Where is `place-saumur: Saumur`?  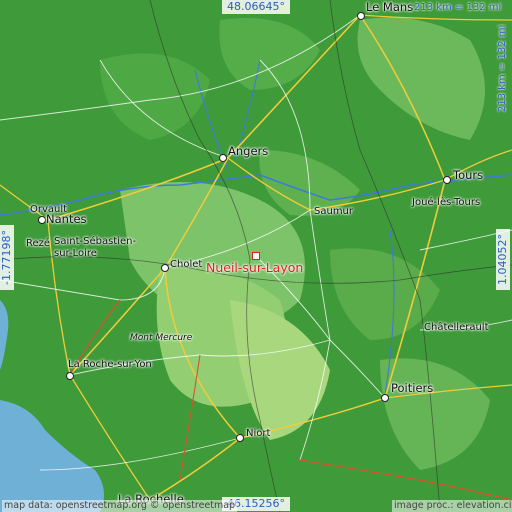
place-saumur: Saumur is located at coordinates (334, 211).